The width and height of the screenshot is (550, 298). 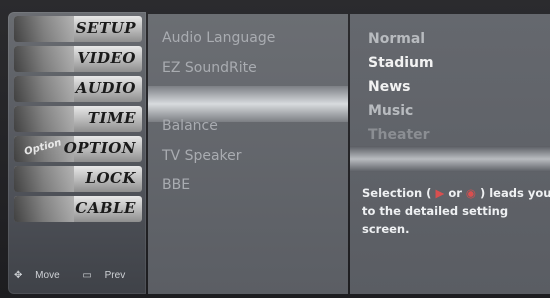 What do you see at coordinates (450, 159) in the screenshot?
I see `options-divider` at bounding box center [450, 159].